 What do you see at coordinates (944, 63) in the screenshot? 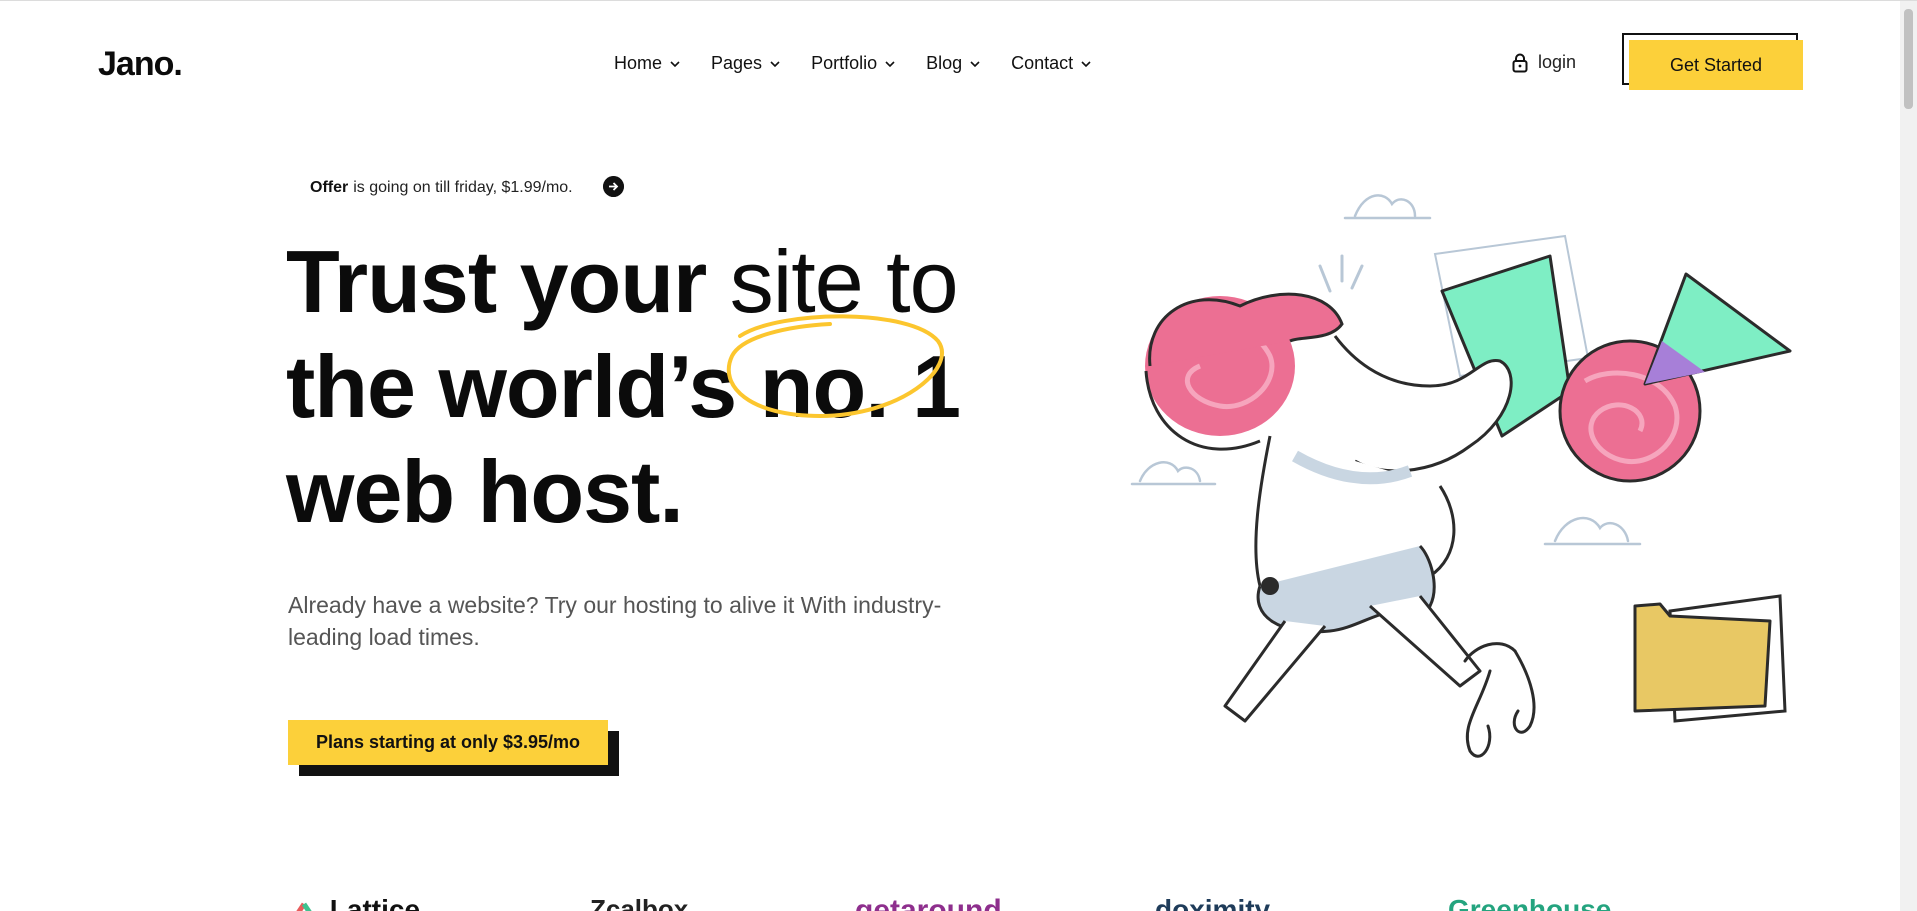
I see `nav-item-label: Blog` at bounding box center [944, 63].